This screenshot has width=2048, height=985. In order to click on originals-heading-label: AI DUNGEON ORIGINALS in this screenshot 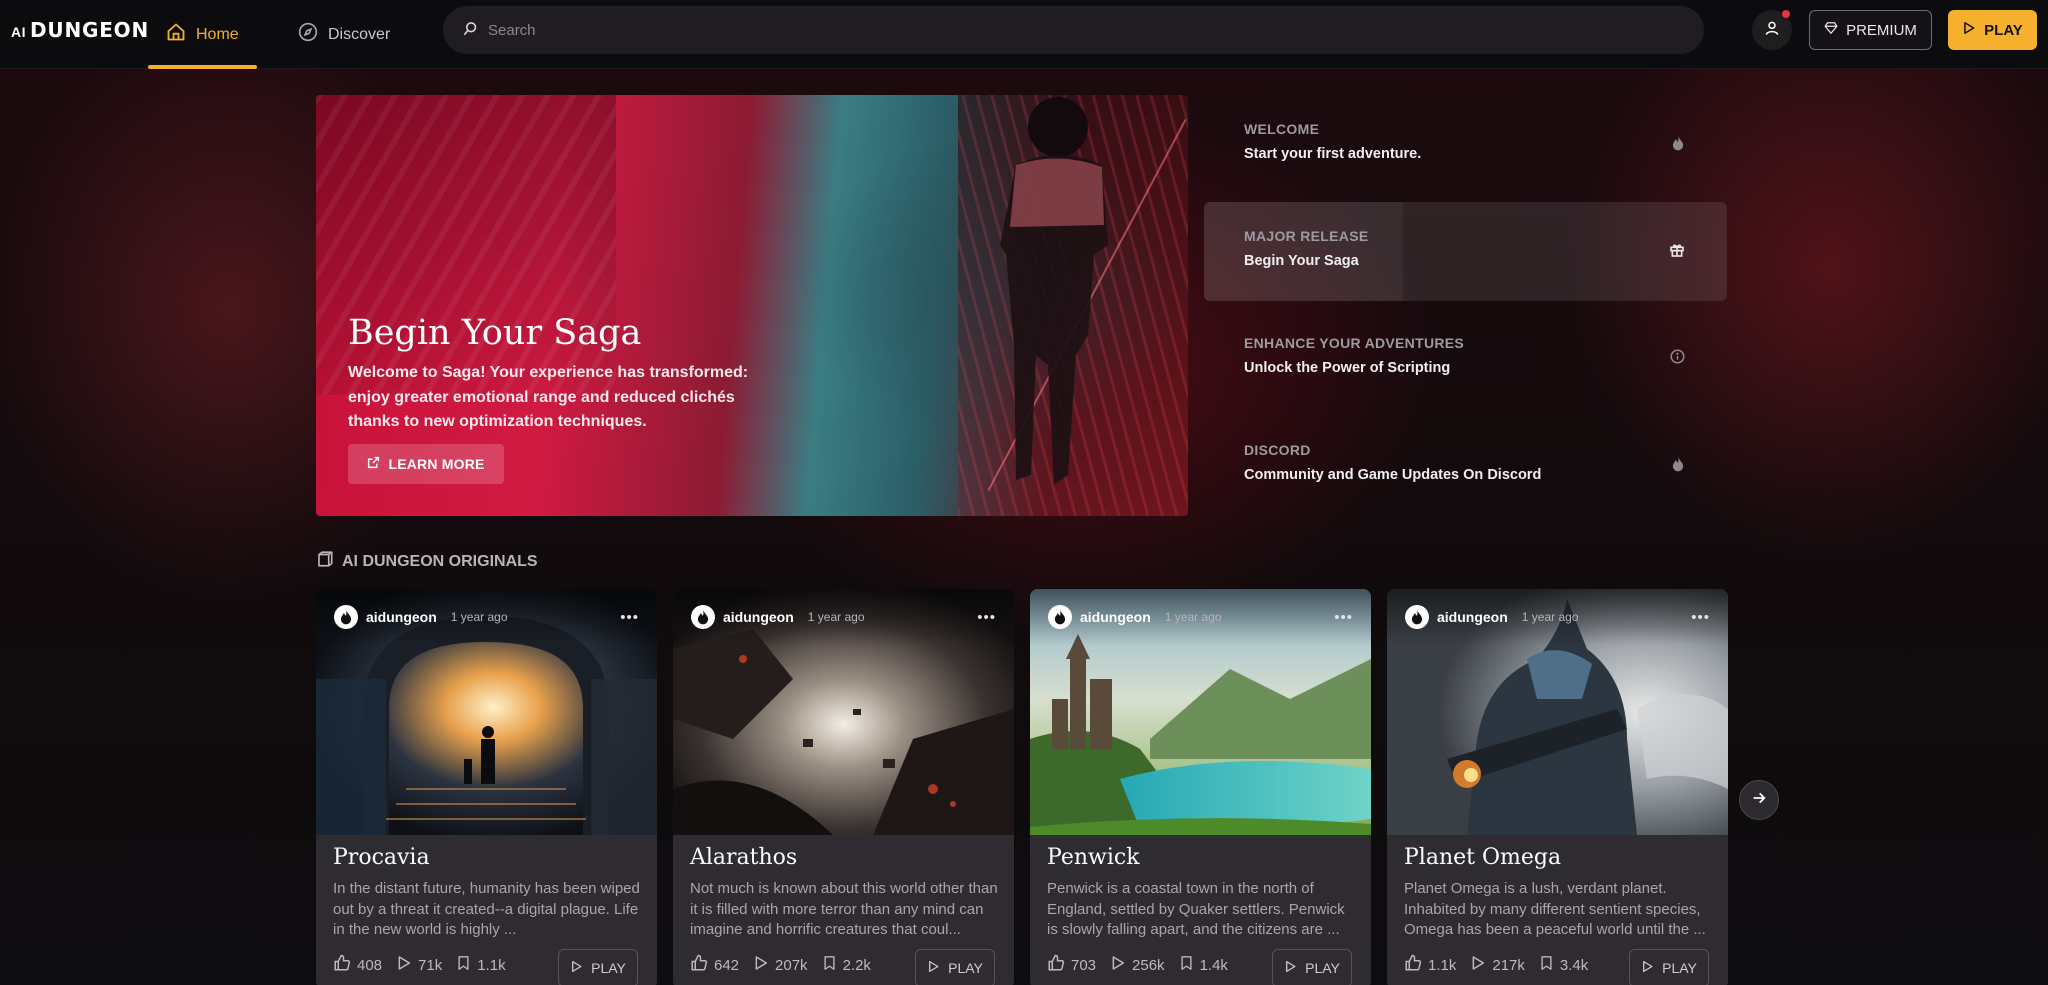, I will do `click(440, 561)`.